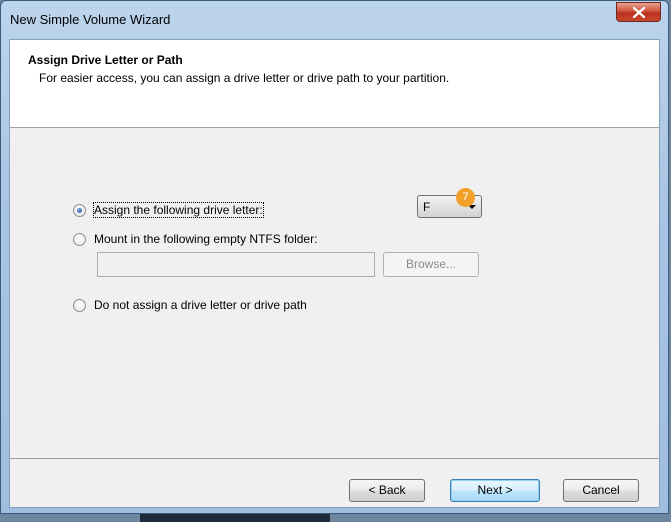  Describe the element at coordinates (465, 197) in the screenshot. I see `step-badge: 7` at that location.